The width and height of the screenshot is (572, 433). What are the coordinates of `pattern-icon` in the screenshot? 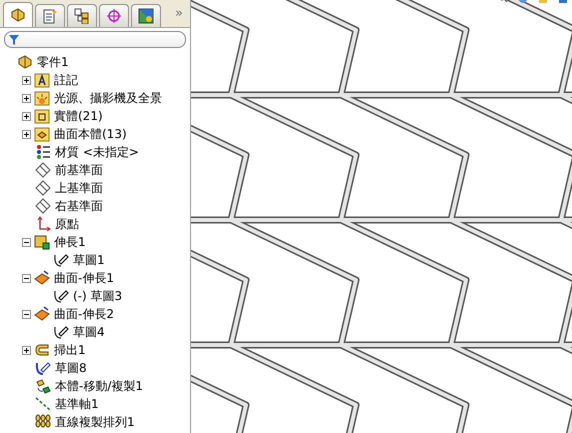 It's located at (43, 422).